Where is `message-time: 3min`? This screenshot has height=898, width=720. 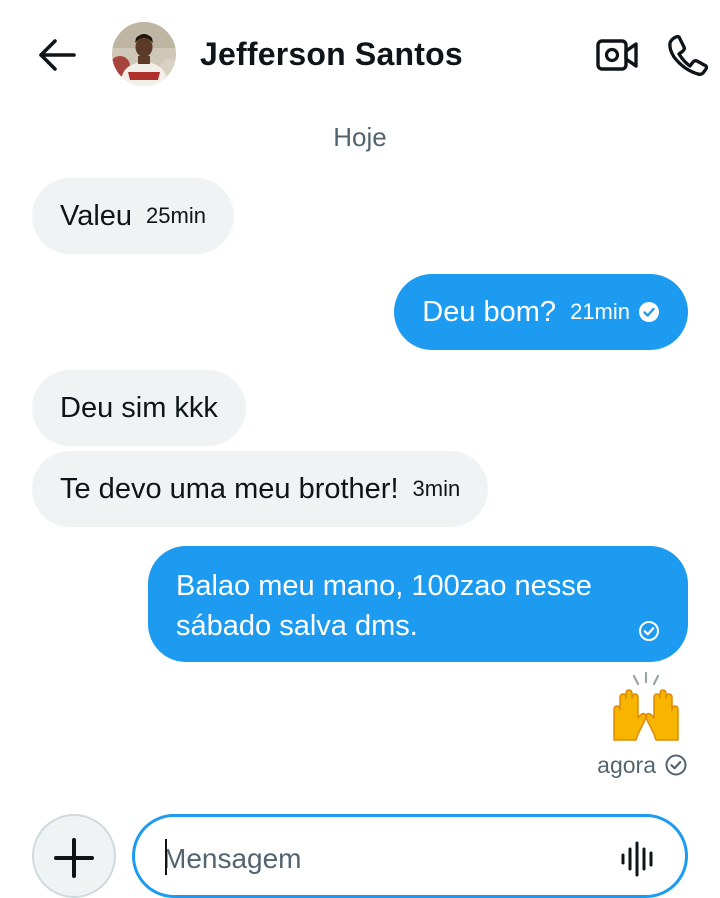
message-time: 3min is located at coordinates (436, 488).